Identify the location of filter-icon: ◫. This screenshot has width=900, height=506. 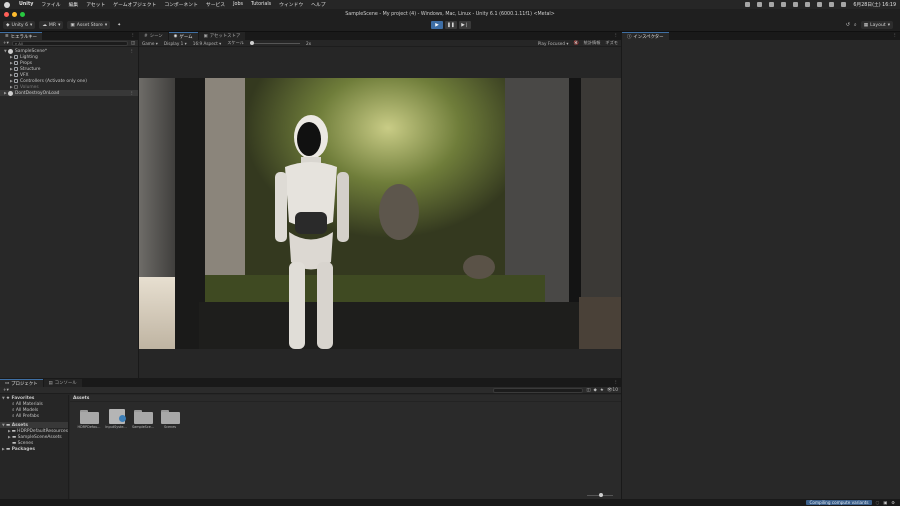
(133, 43).